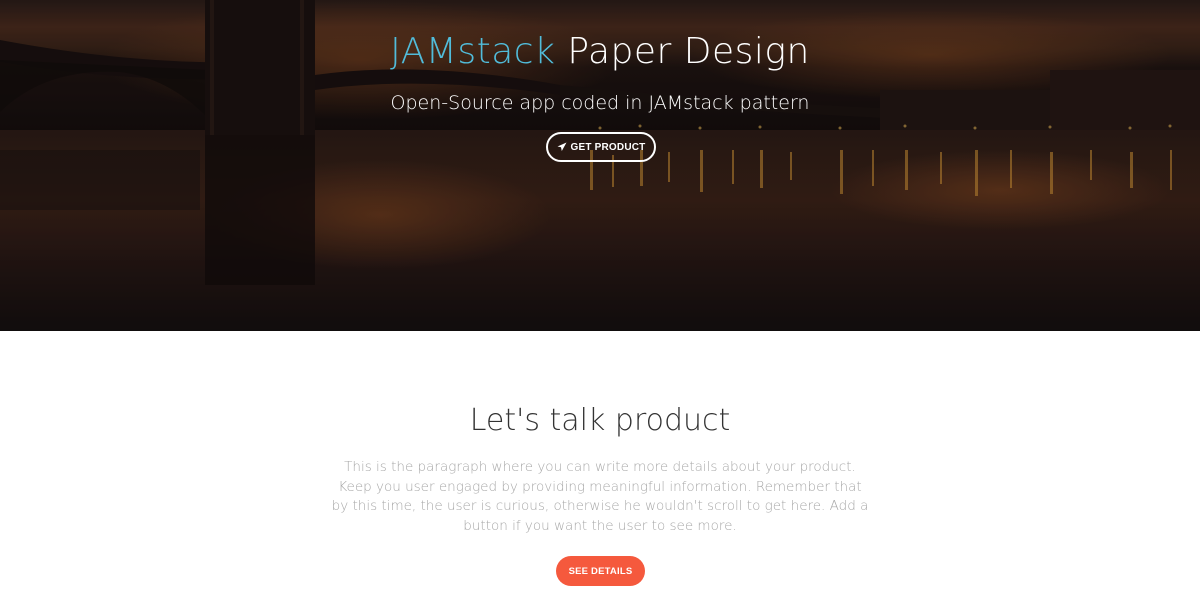  I want to click on see-details-button: SEE DETAILS, so click(600, 571).